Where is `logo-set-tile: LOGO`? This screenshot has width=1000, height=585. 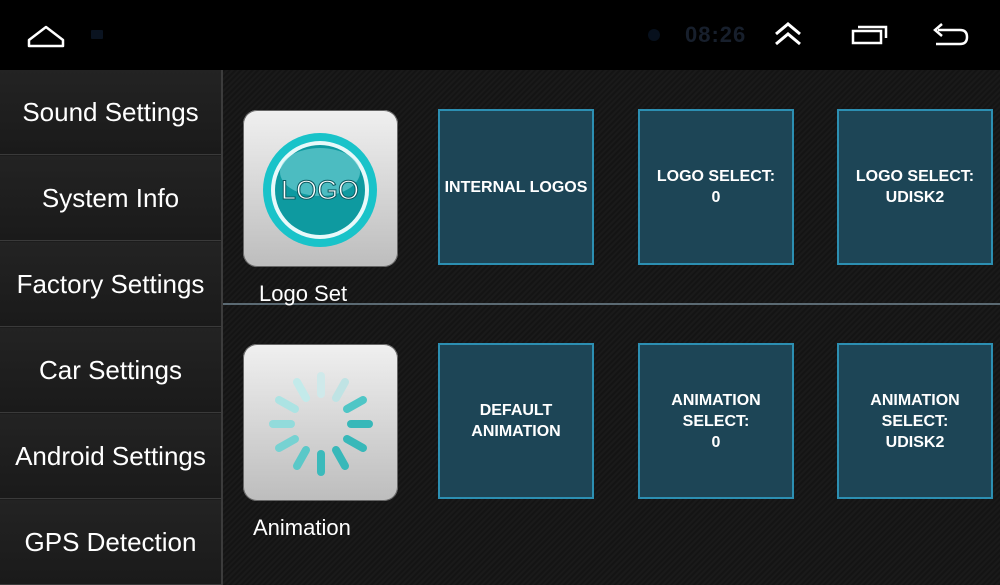
logo-set-tile: LOGO is located at coordinates (320, 188).